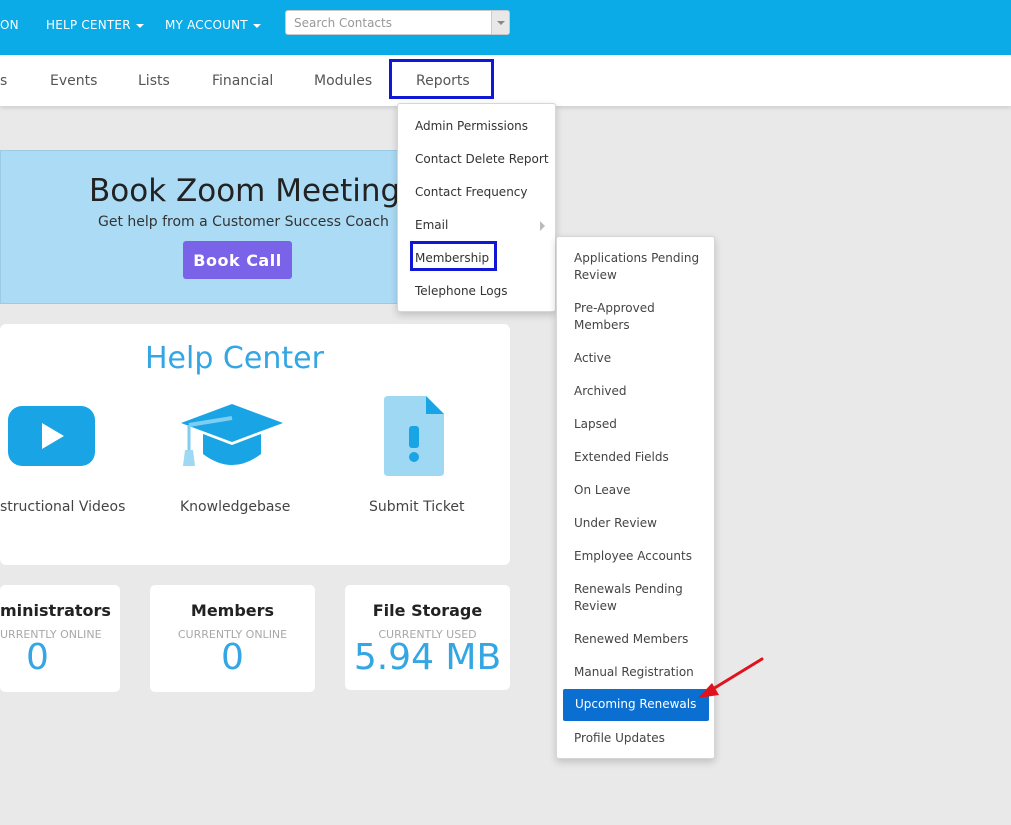 Image resolution: width=1011 pixels, height=825 pixels. What do you see at coordinates (88, 25) in the screenshot?
I see `topnav-help-center-label: HELP CENTER` at bounding box center [88, 25].